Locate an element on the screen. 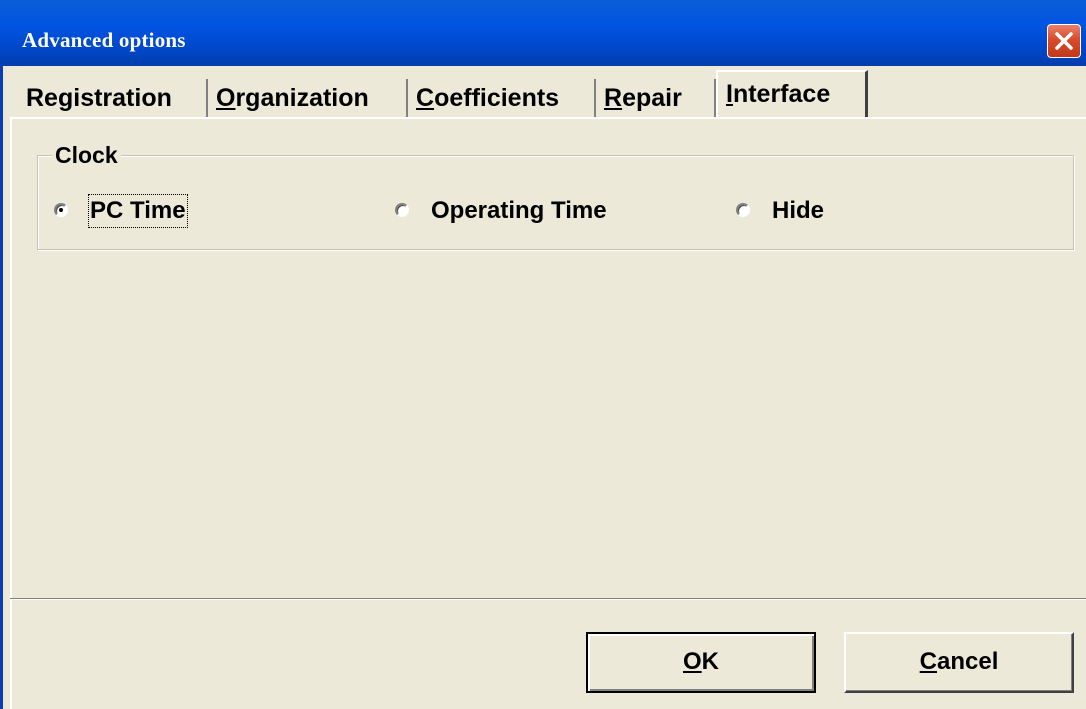  radio-label: PC Time is located at coordinates (138, 211).